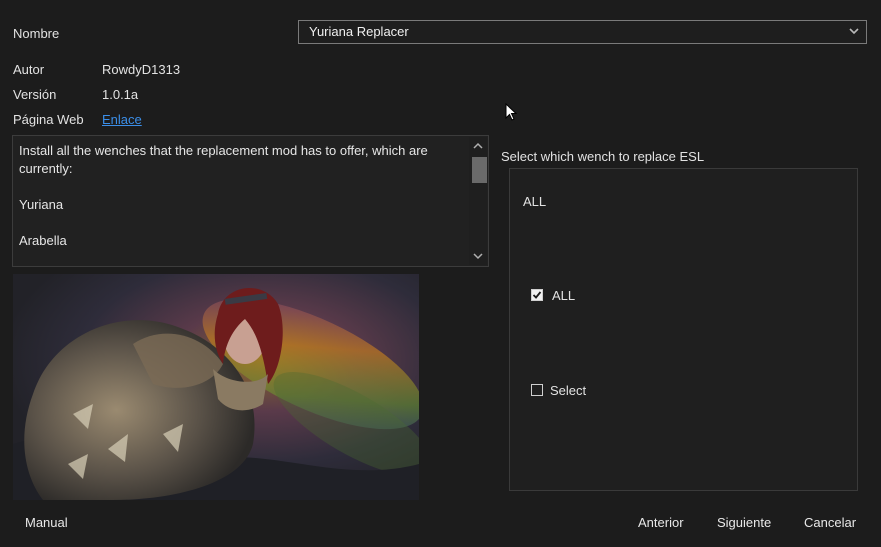  Describe the element at coordinates (603, 156) in the screenshot. I see `options-group-label: Select which wench to replace ESL` at that location.